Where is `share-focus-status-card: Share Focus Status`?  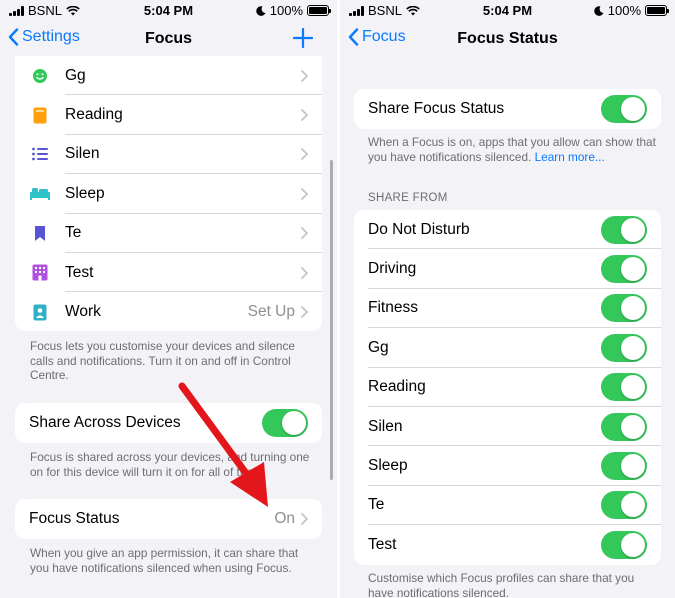
share-focus-status-card: Share Focus Status is located at coordinates (507, 109).